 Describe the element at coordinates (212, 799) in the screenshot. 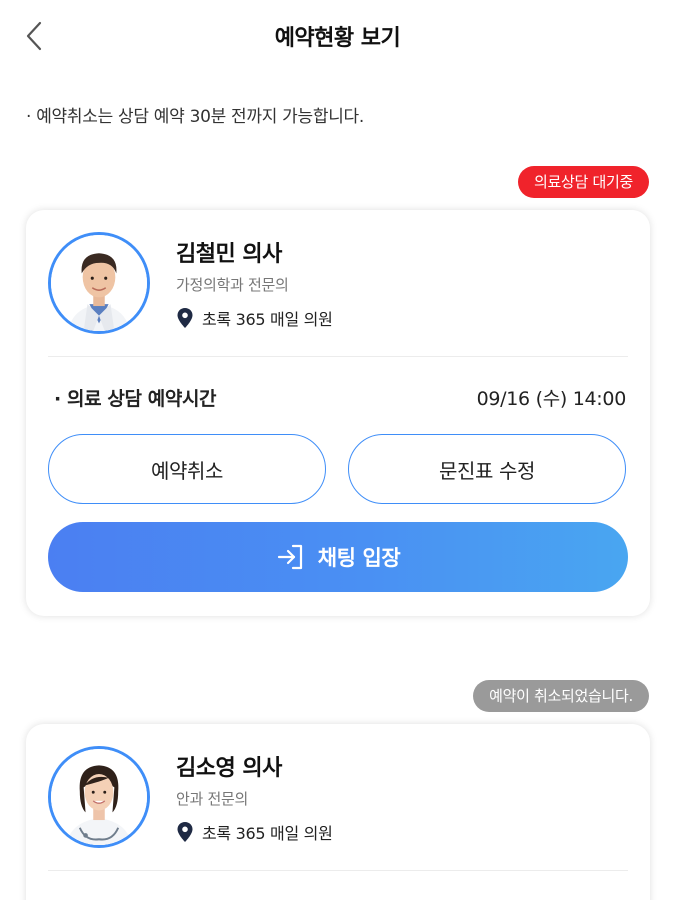

I see `doctor-department: 안과 전문의` at that location.